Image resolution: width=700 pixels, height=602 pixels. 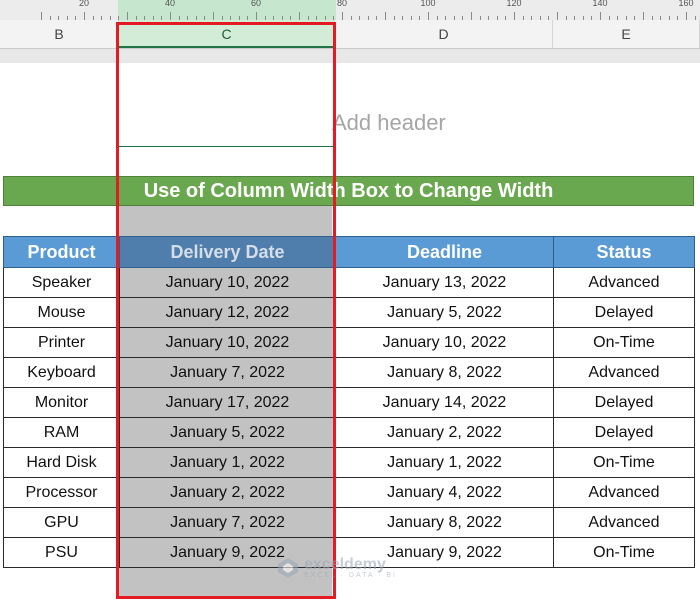 I want to click on table-row: RAM January 5, 2022 January 2, 2022 Delayed, so click(x=349, y=432).